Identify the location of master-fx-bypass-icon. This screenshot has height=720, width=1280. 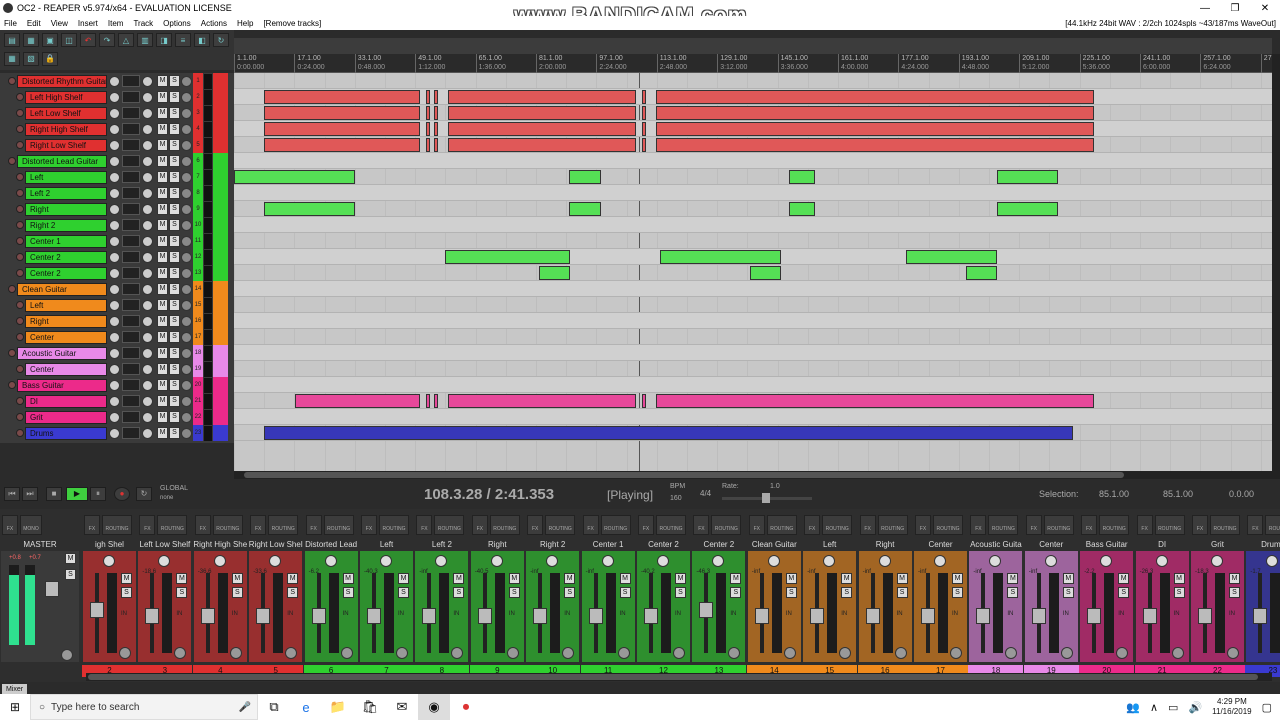
(67, 655).